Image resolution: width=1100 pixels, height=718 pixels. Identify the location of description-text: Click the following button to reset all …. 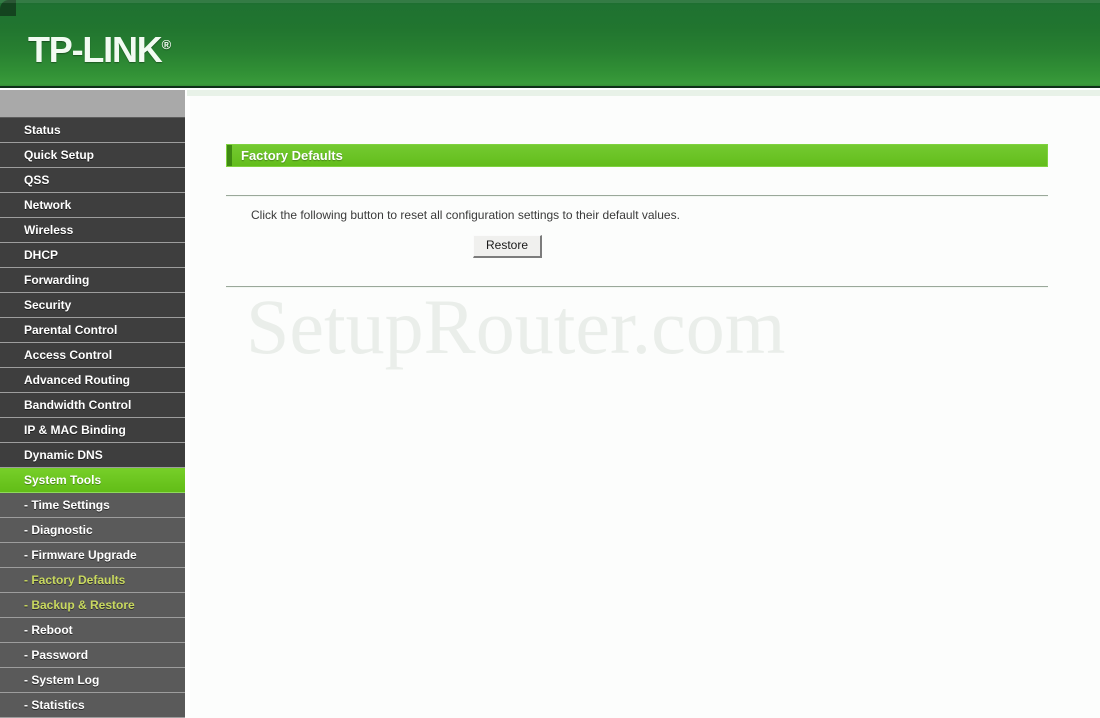
(465, 215).